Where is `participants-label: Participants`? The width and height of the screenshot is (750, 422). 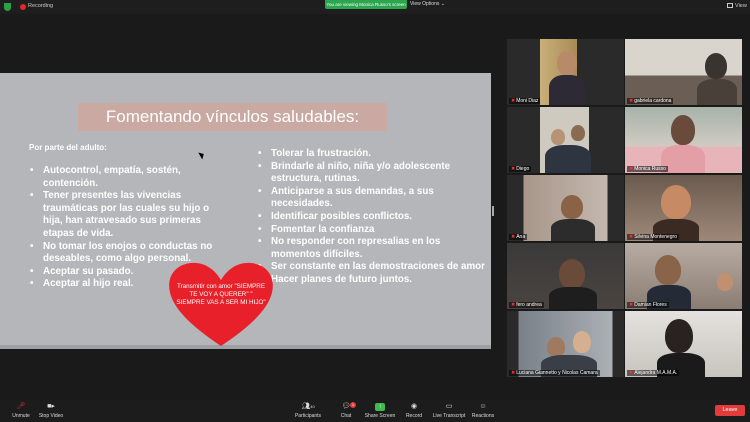
participants-label: Participants is located at coordinates (308, 416).